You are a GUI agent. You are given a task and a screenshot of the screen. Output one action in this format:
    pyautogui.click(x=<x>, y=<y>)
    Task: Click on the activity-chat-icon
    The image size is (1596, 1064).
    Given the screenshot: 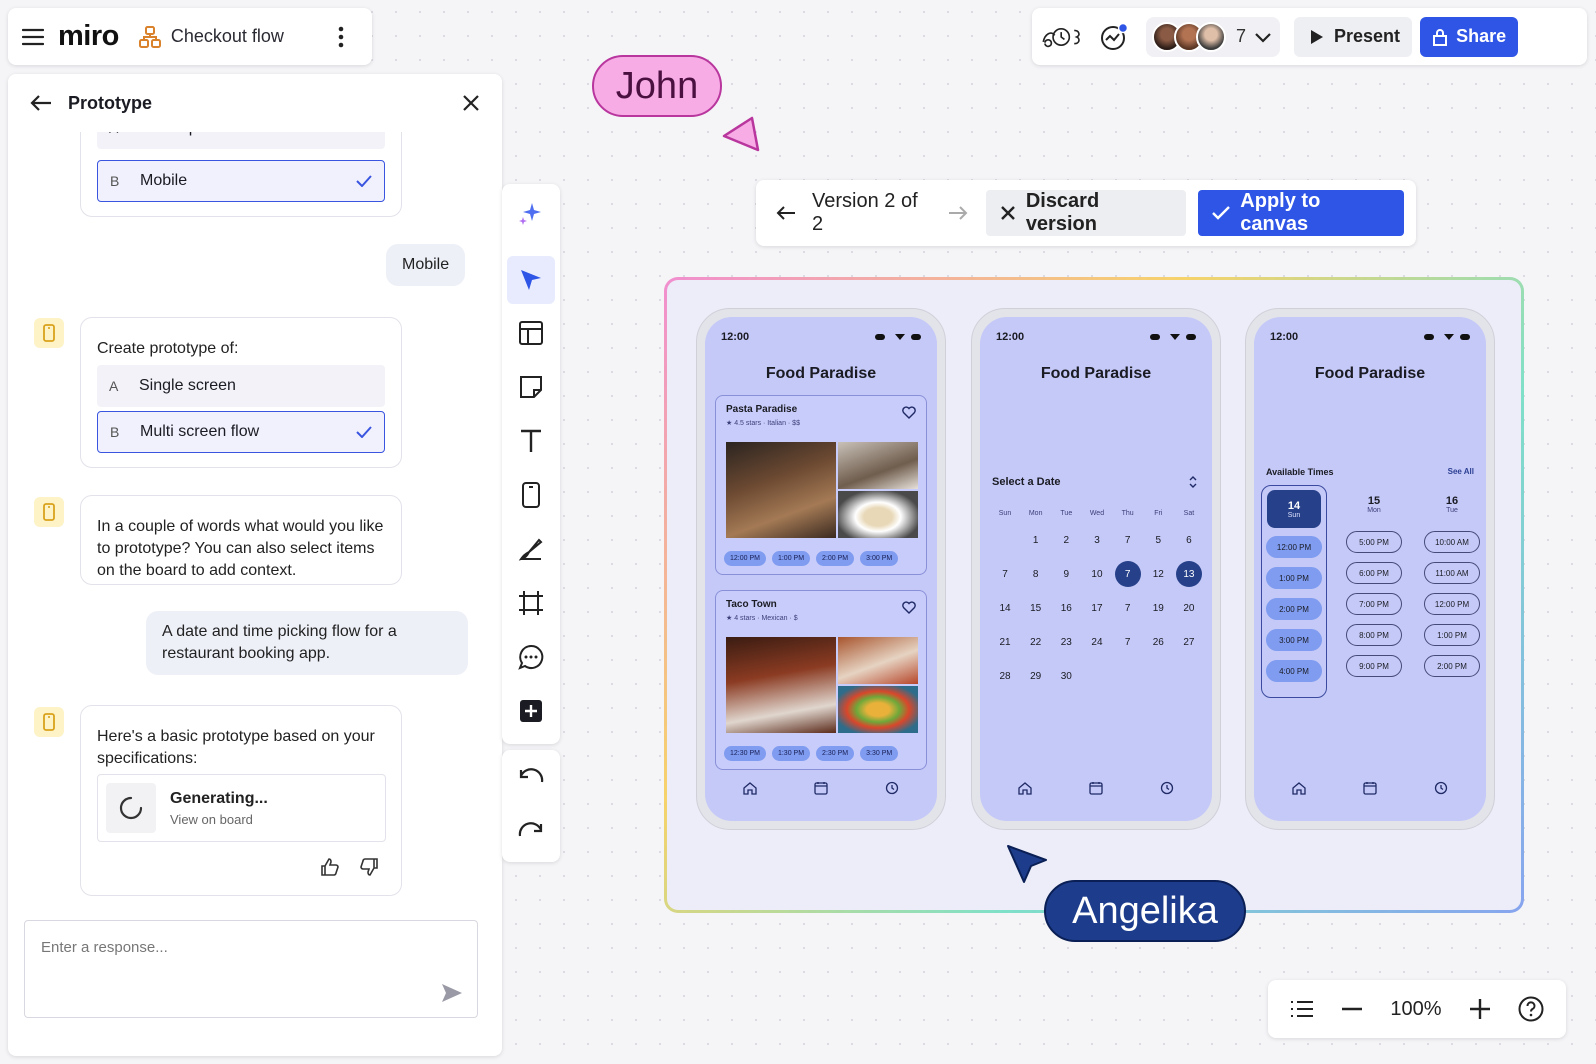 What is the action you would take?
    pyautogui.click(x=1114, y=37)
    